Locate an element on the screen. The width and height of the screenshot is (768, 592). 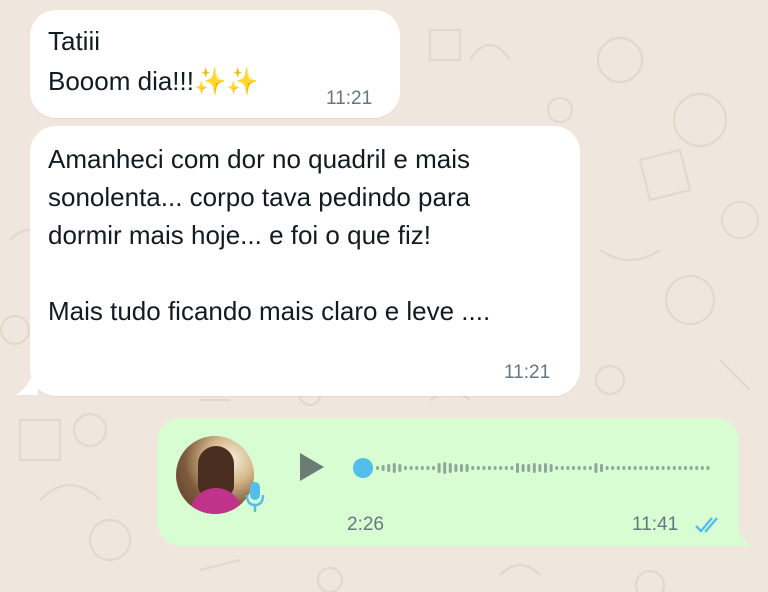
message-line-name: Tatiii is located at coordinates (74, 41).